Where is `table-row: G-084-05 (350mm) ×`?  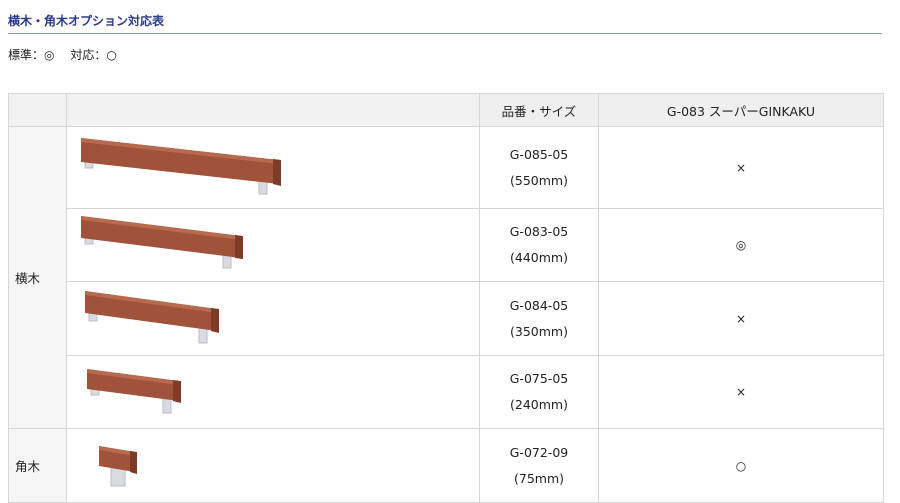
table-row: G-084-05 (350mm) × is located at coordinates (446, 318).